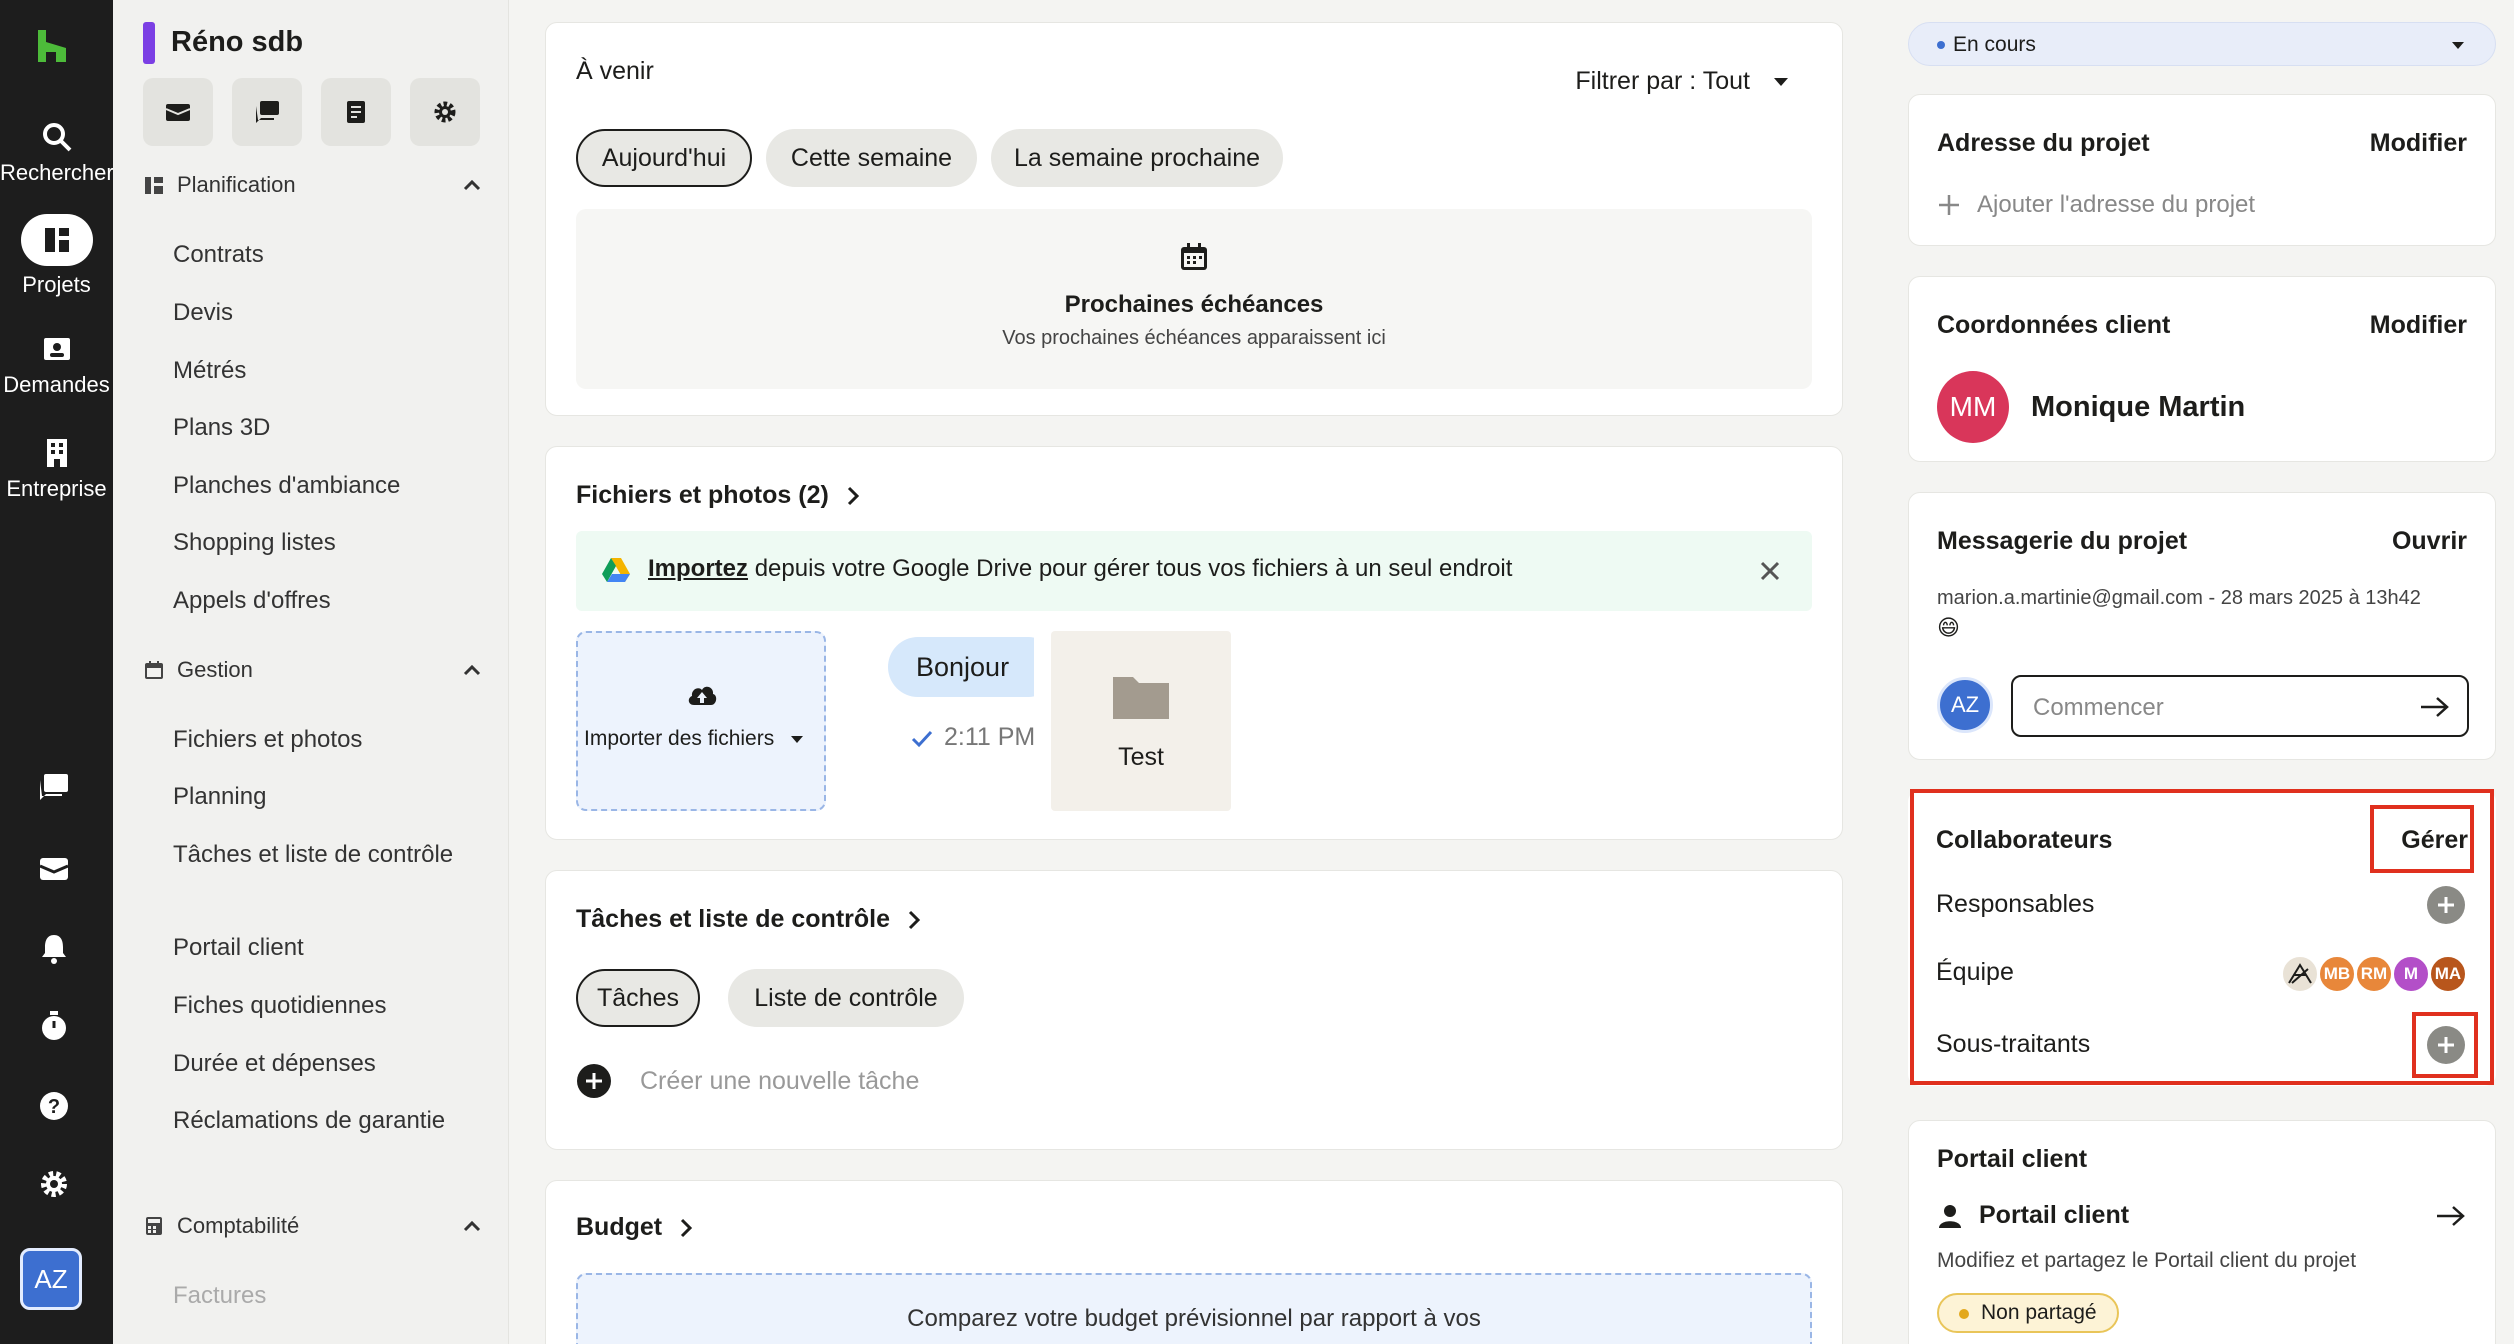 The height and width of the screenshot is (1344, 2514). Describe the element at coordinates (333, 486) in the screenshot. I see `nav-moodboards: Planches d'ambiance` at that location.